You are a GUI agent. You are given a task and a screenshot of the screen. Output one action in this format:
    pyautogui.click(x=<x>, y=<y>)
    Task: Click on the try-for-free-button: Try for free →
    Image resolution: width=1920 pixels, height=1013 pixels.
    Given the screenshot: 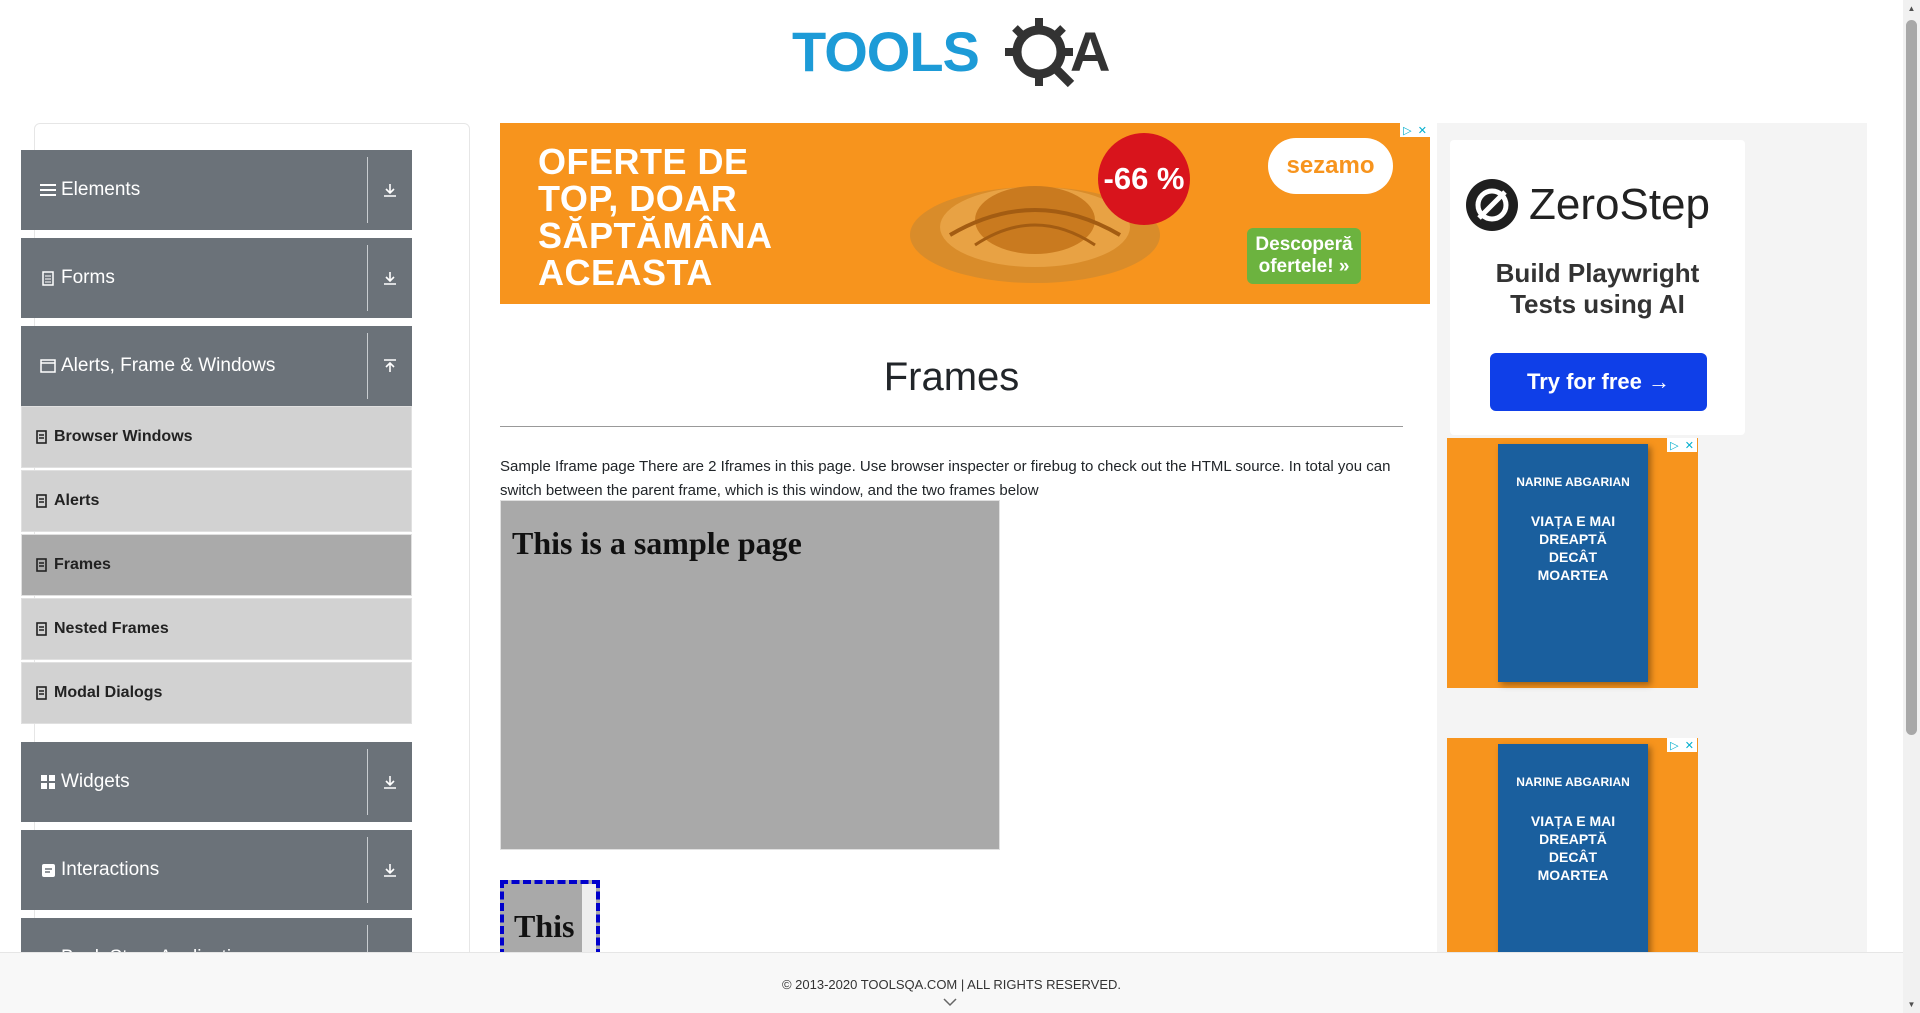 What is the action you would take?
    pyautogui.click(x=1598, y=382)
    